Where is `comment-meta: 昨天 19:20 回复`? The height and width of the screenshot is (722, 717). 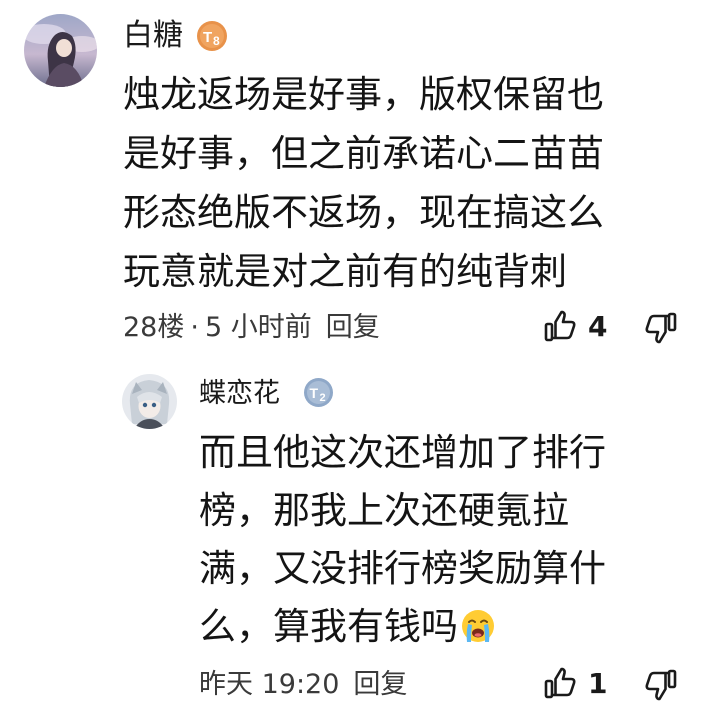 comment-meta: 昨天 19:20 回复 is located at coordinates (303, 685).